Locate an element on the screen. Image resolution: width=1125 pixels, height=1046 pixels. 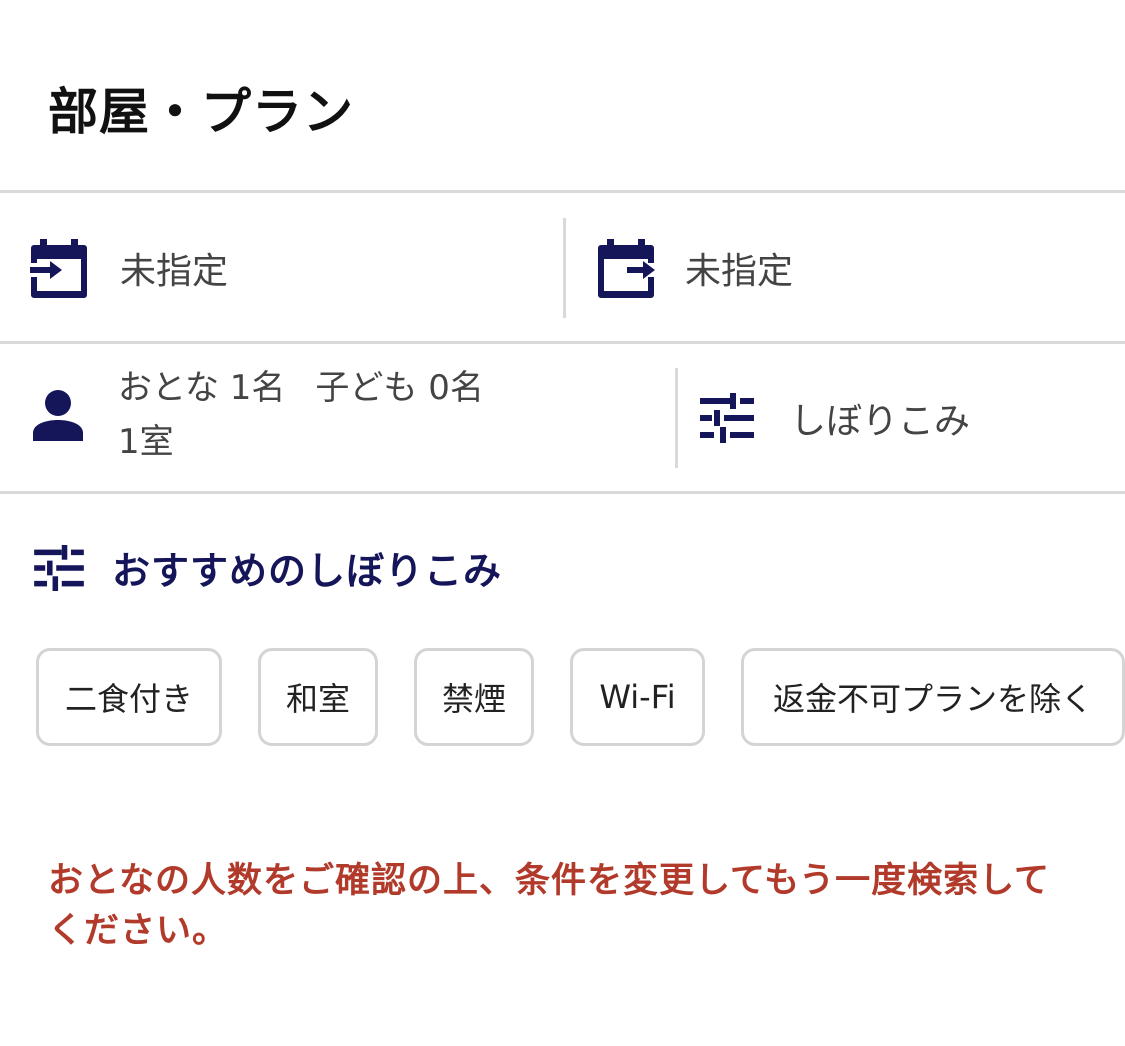
filter-chip-wifi: Wi-Fi is located at coordinates (637, 697).